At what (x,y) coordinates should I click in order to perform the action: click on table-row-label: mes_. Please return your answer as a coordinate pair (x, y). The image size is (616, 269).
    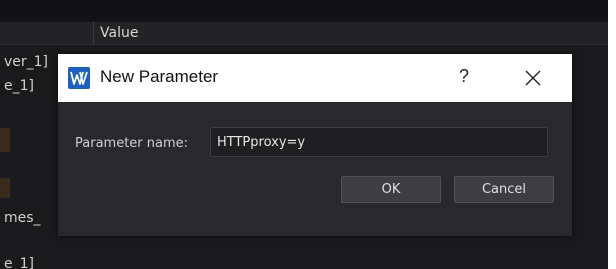
    Looking at the image, I should click on (22, 218).